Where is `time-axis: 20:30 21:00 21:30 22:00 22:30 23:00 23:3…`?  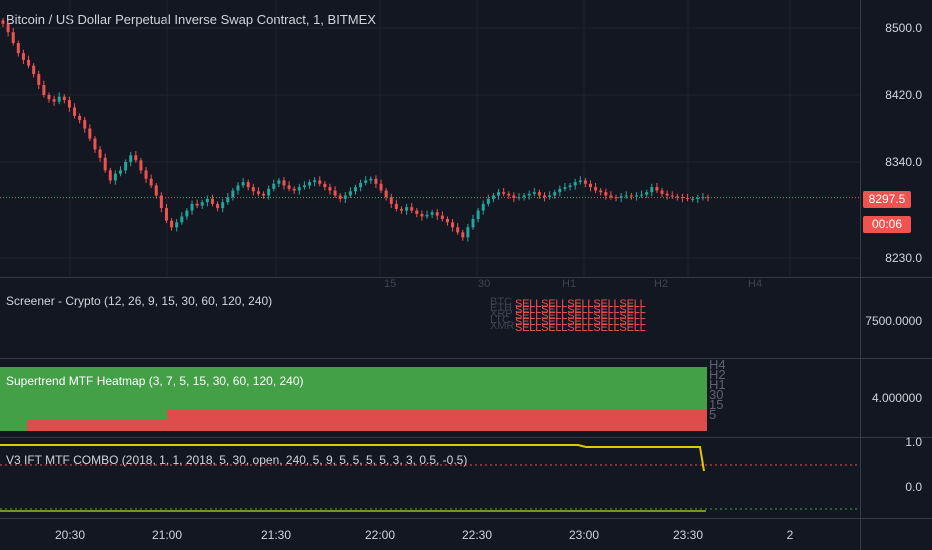 time-axis: 20:30 21:00 21:30 22:00 22:30 23:00 23:3… is located at coordinates (430, 534).